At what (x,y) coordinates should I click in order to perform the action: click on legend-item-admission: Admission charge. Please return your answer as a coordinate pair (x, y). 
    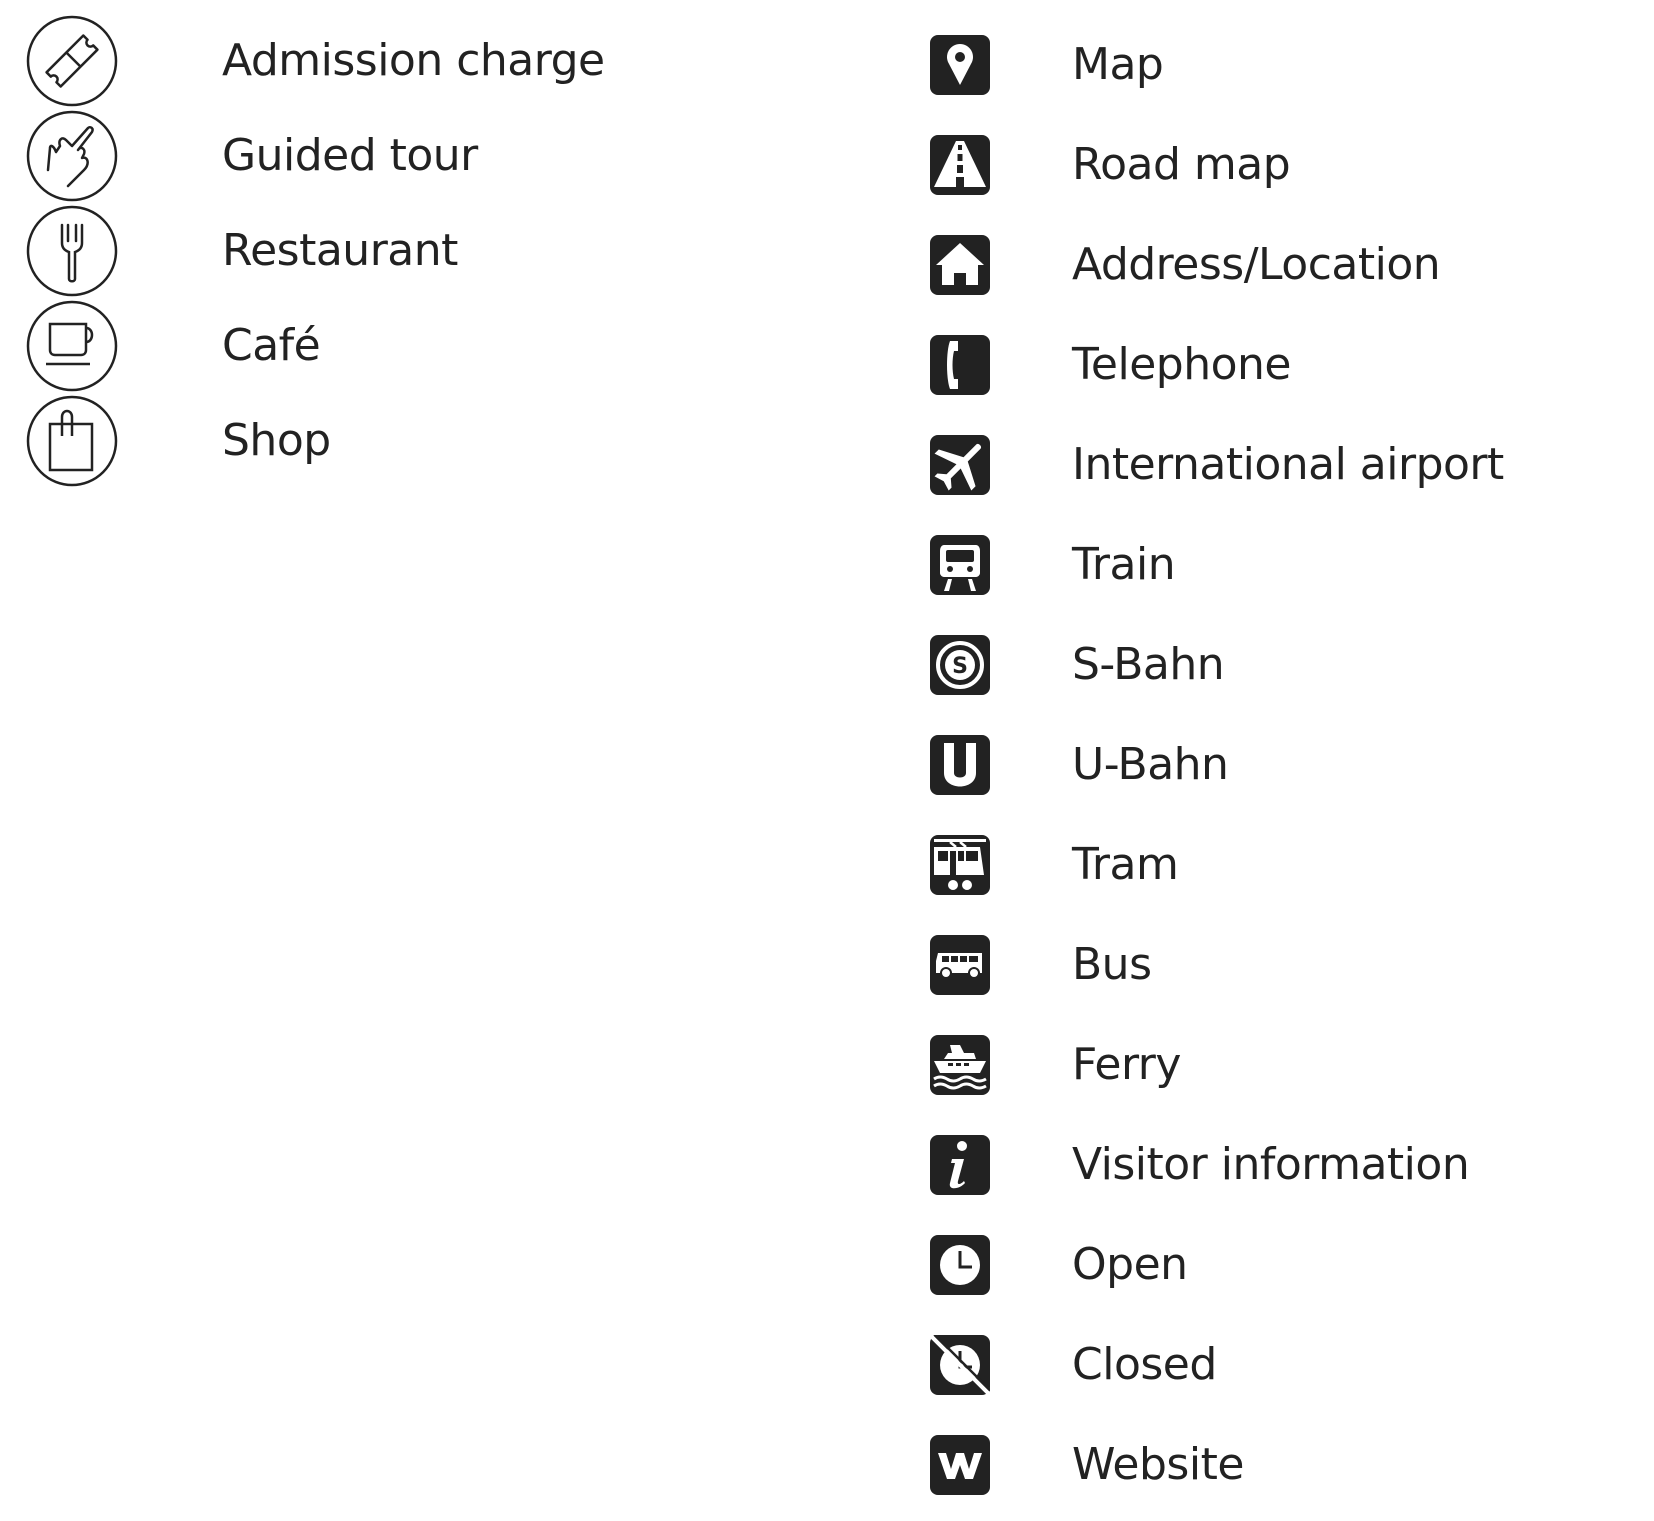
    Looking at the image, I should click on (426, 61).